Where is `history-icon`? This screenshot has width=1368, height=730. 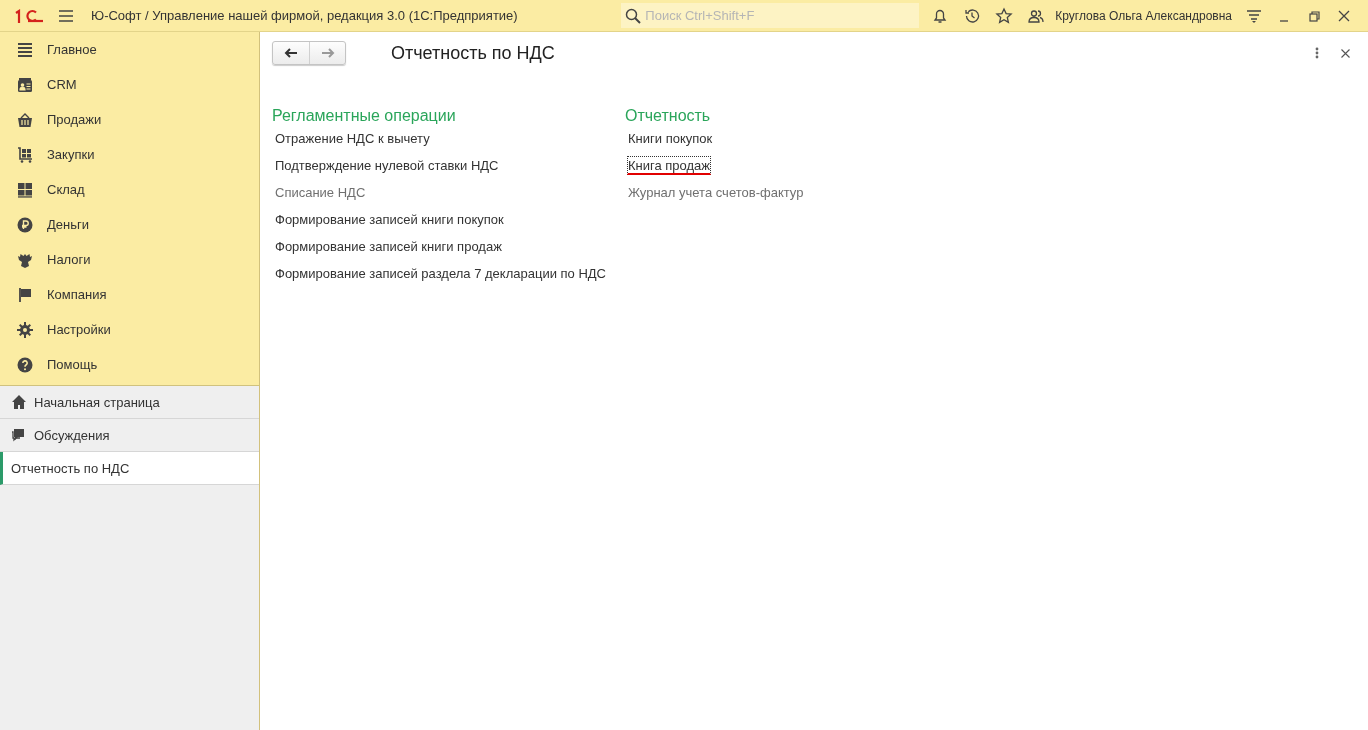
history-icon is located at coordinates (972, 15).